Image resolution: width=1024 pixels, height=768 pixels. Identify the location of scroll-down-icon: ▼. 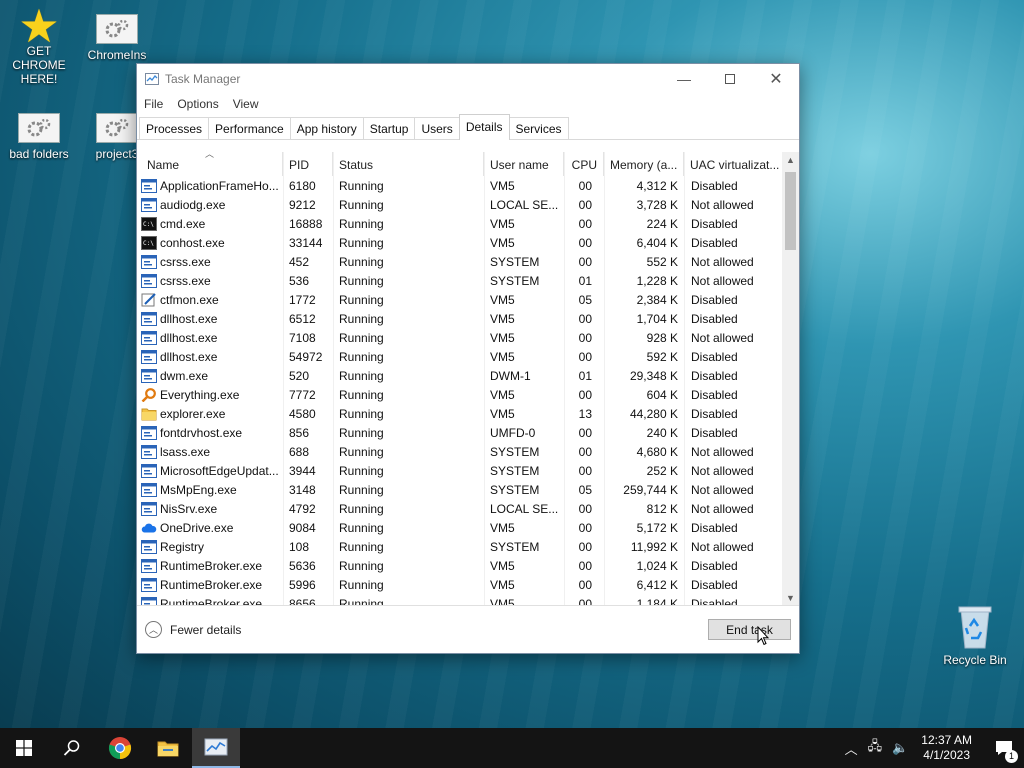
(790, 598).